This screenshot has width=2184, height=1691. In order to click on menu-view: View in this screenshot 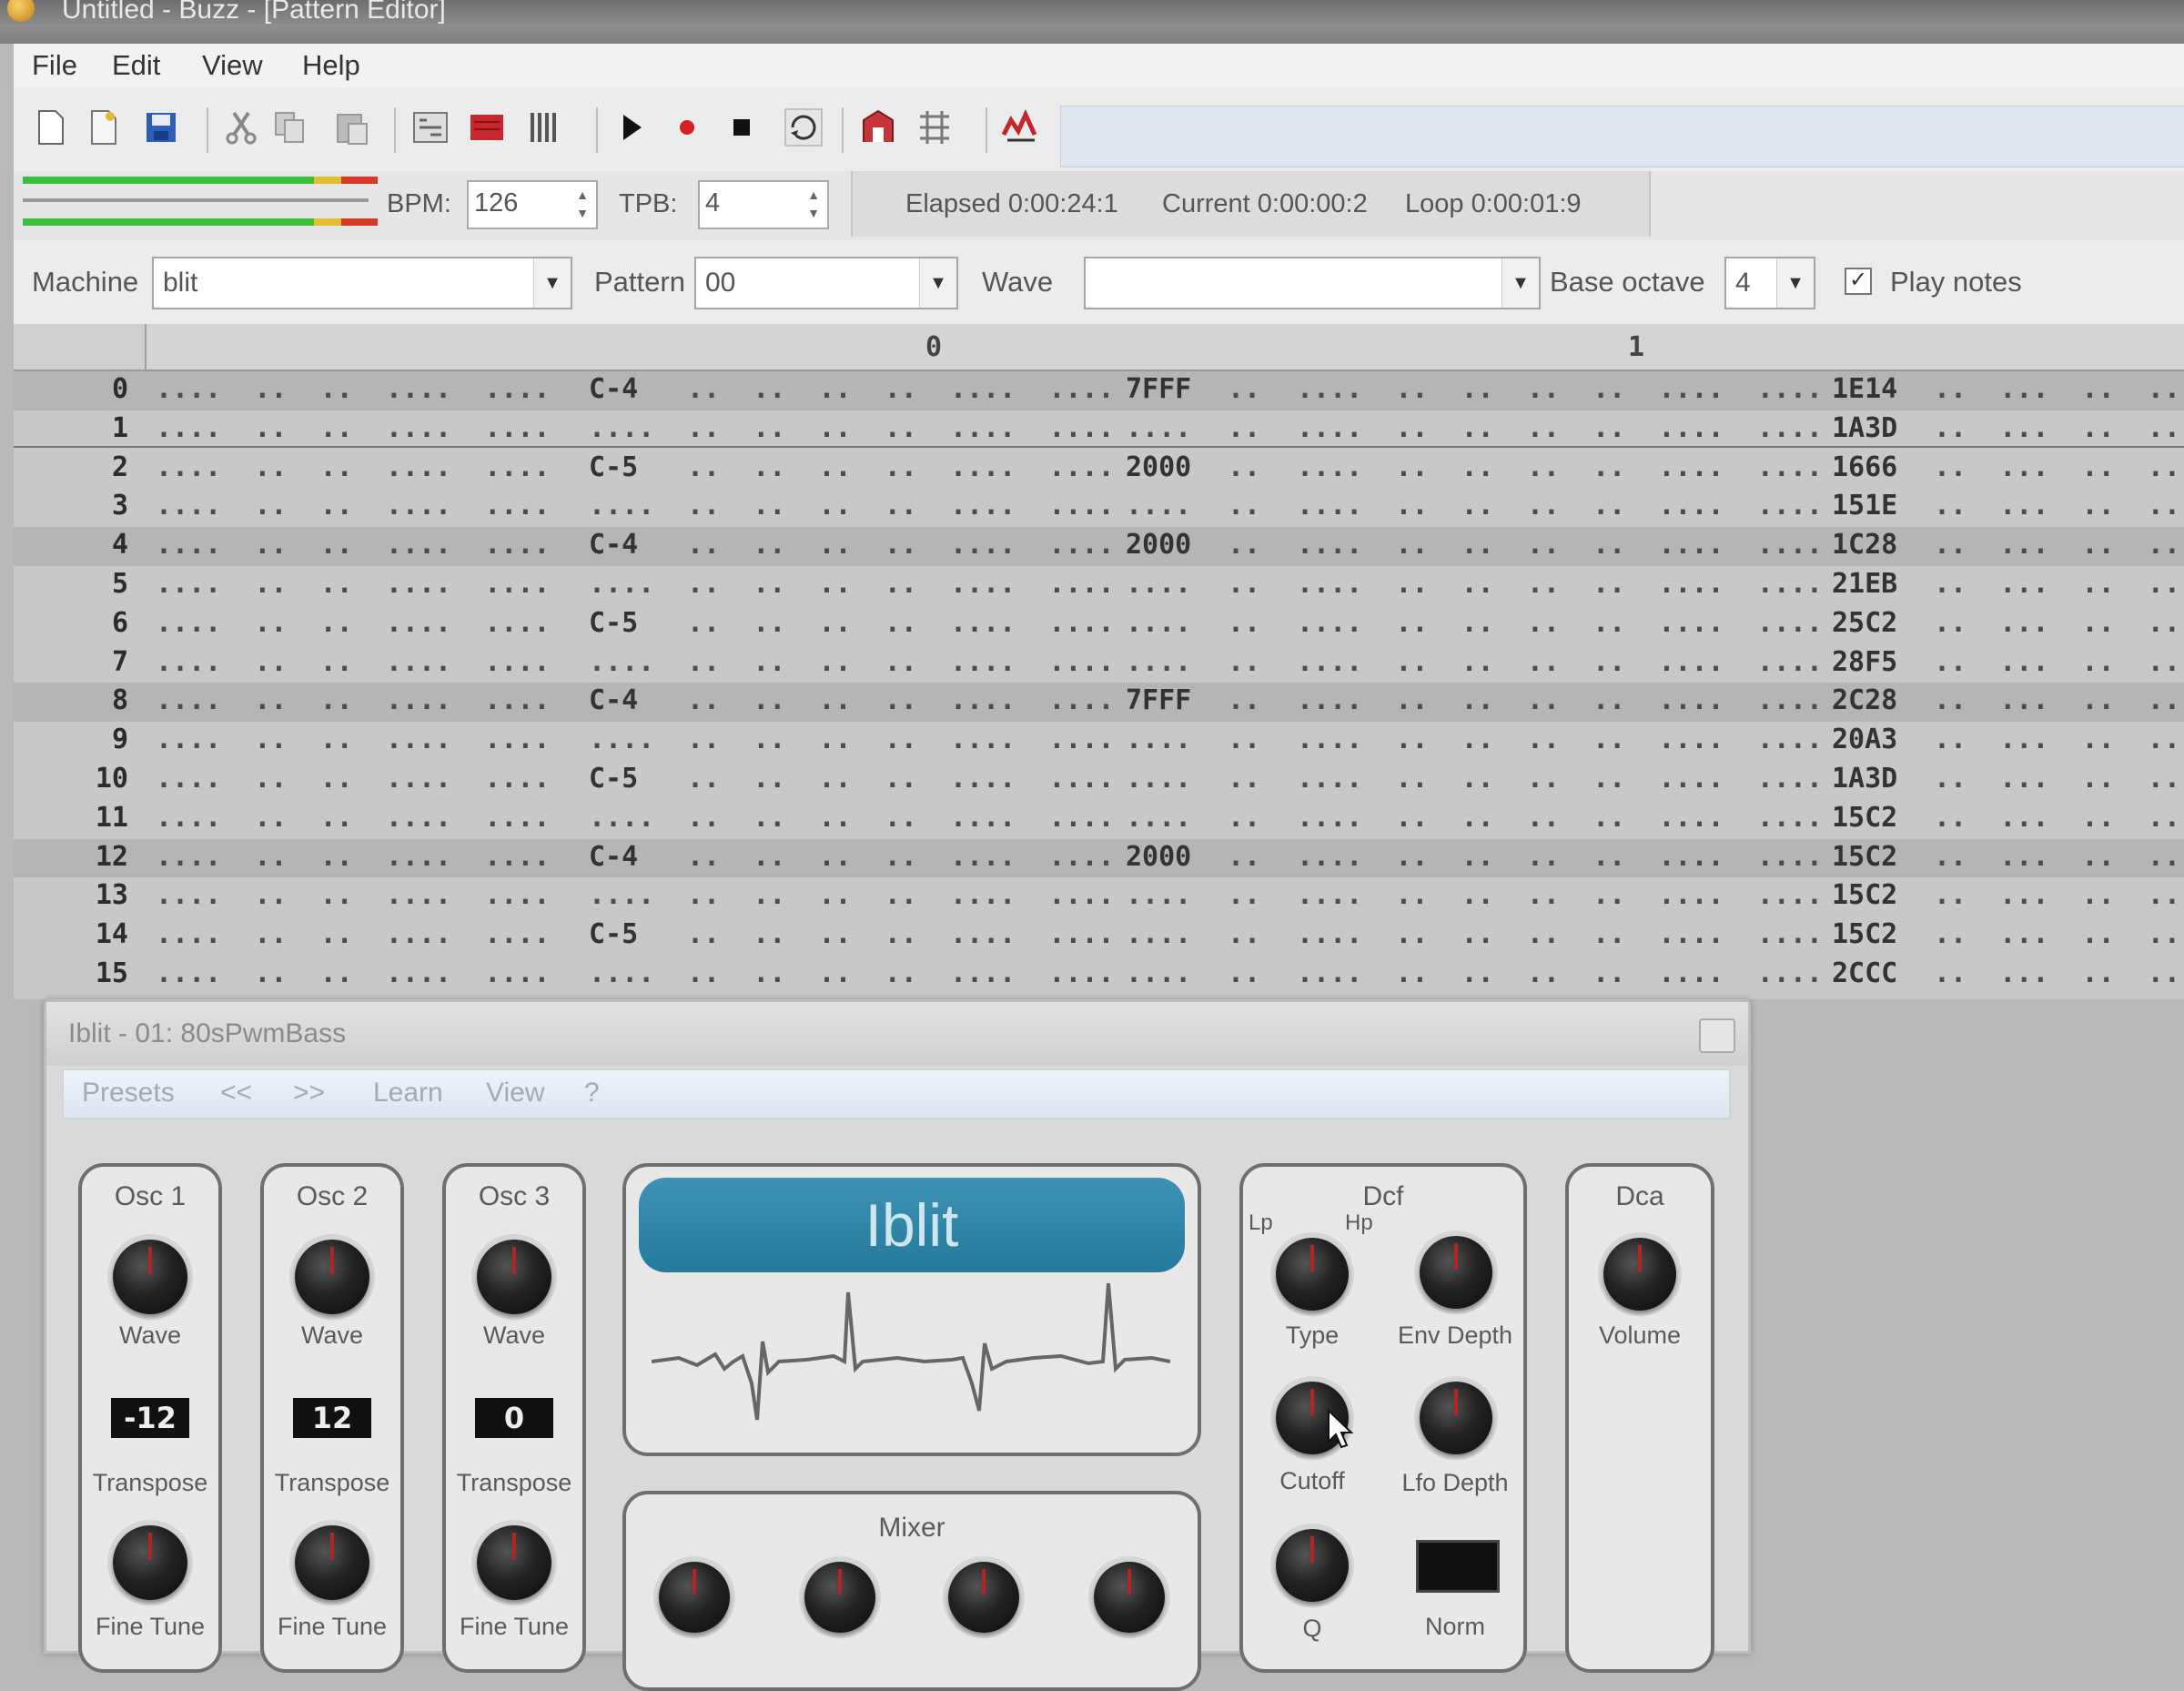, I will do `click(233, 65)`.